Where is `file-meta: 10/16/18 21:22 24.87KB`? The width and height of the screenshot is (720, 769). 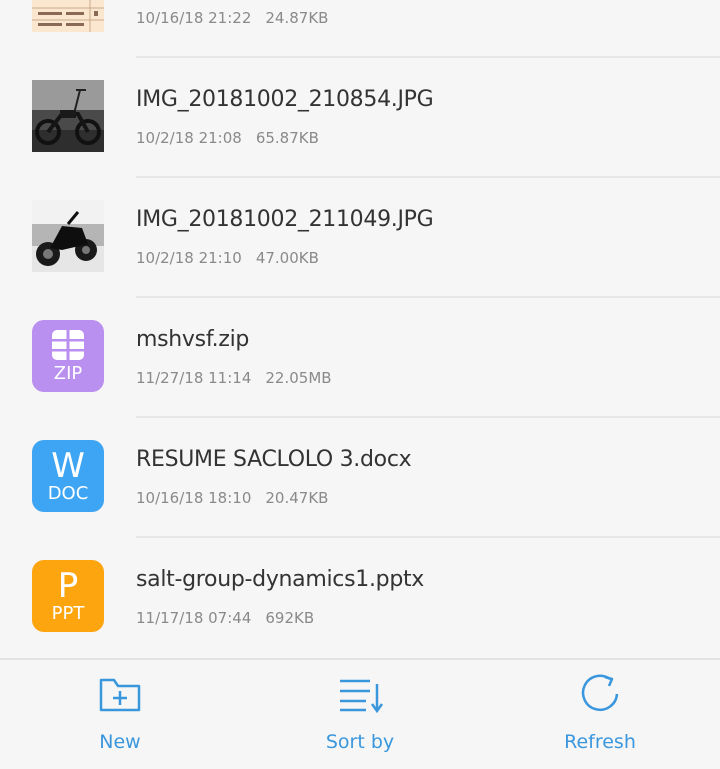 file-meta: 10/16/18 21:22 24.87KB is located at coordinates (232, 18).